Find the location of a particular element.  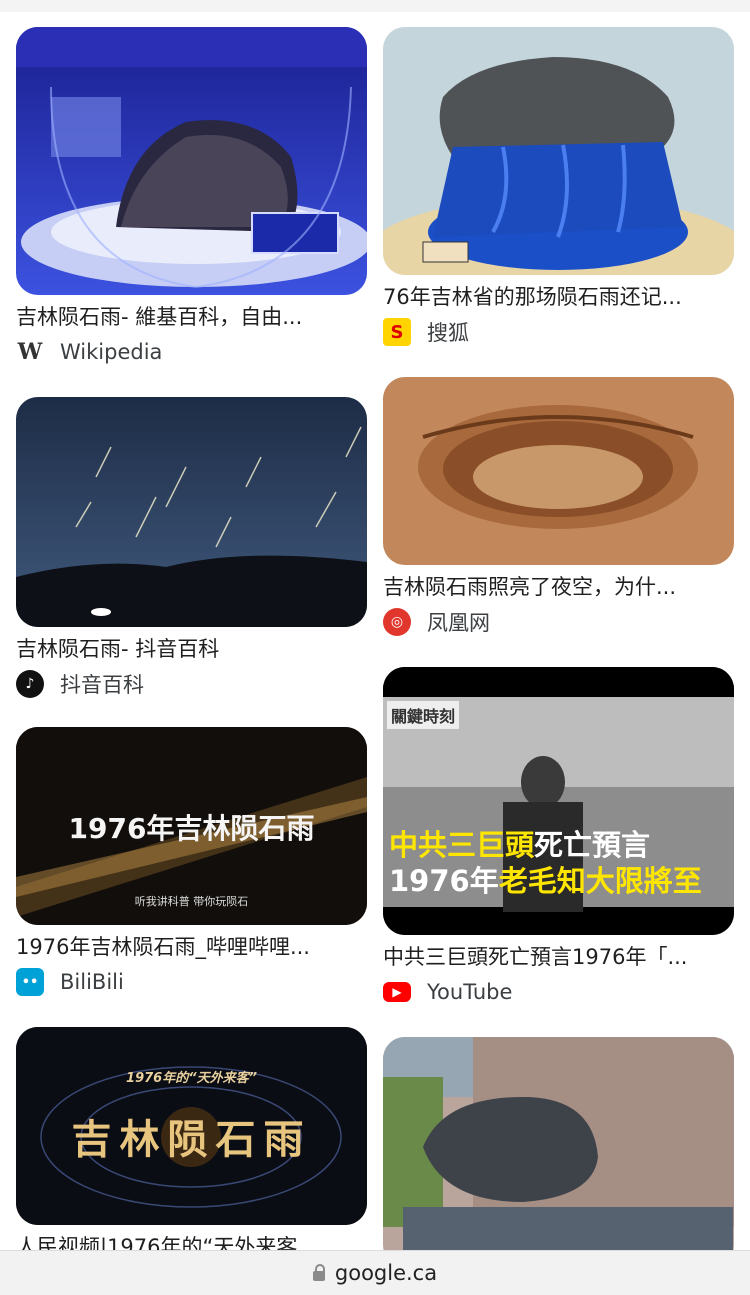

headline-part: 老毛知大限將至 is located at coordinates (600, 881).